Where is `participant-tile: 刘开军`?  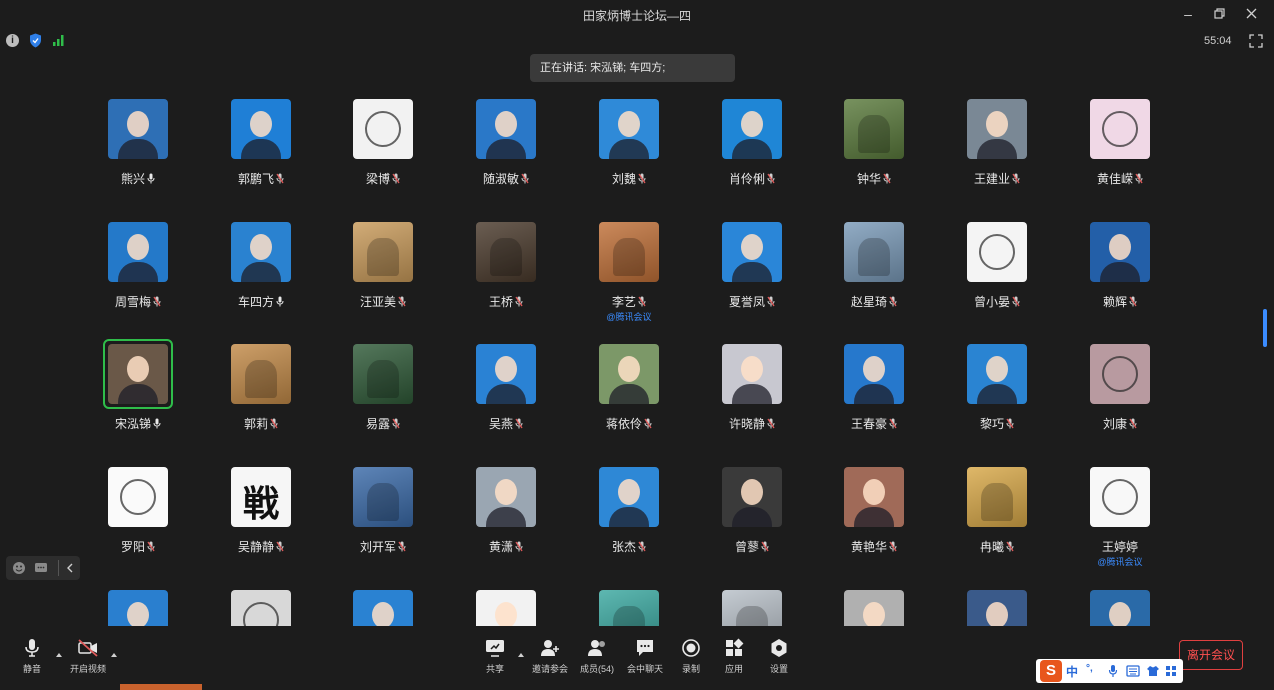
participant-tile: 刘开军 is located at coordinates (383, 522).